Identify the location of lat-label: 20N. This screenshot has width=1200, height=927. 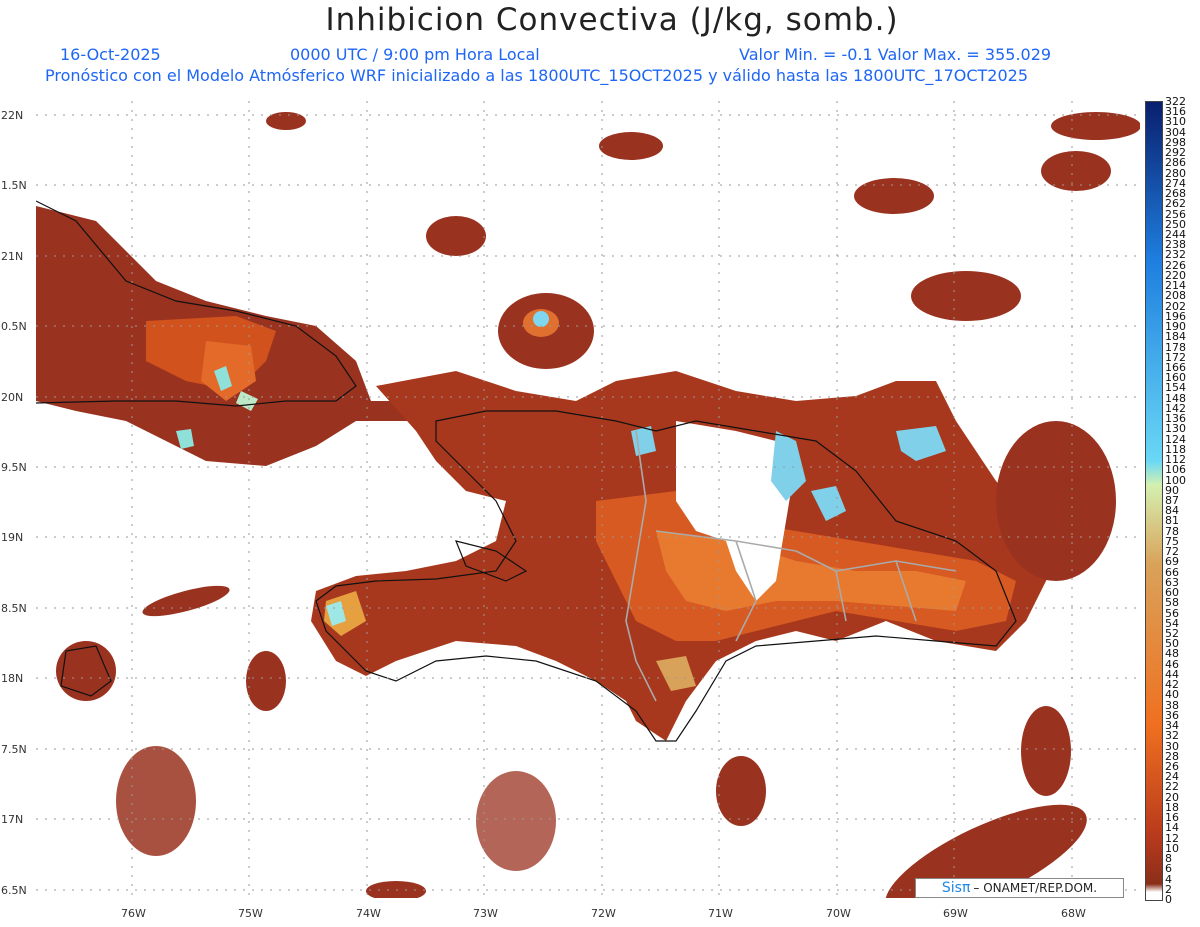
(12, 397).